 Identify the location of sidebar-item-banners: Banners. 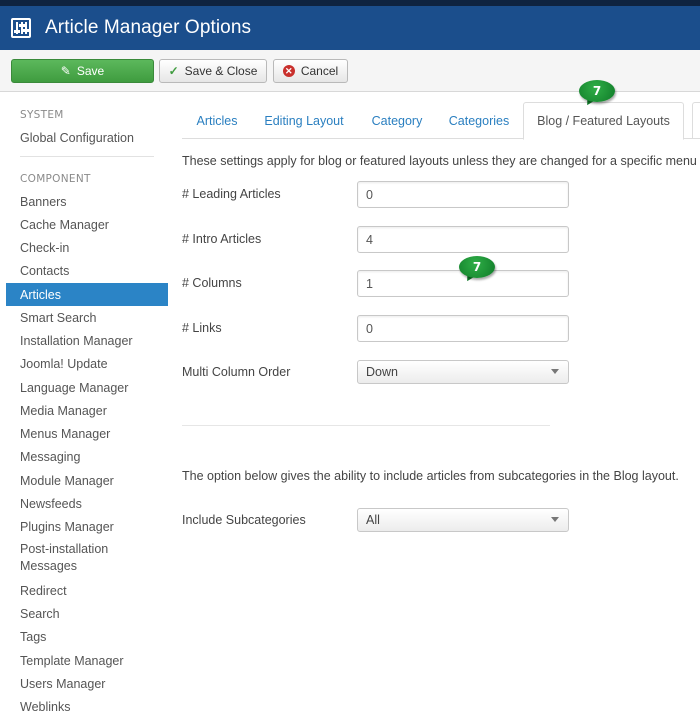
(87, 201).